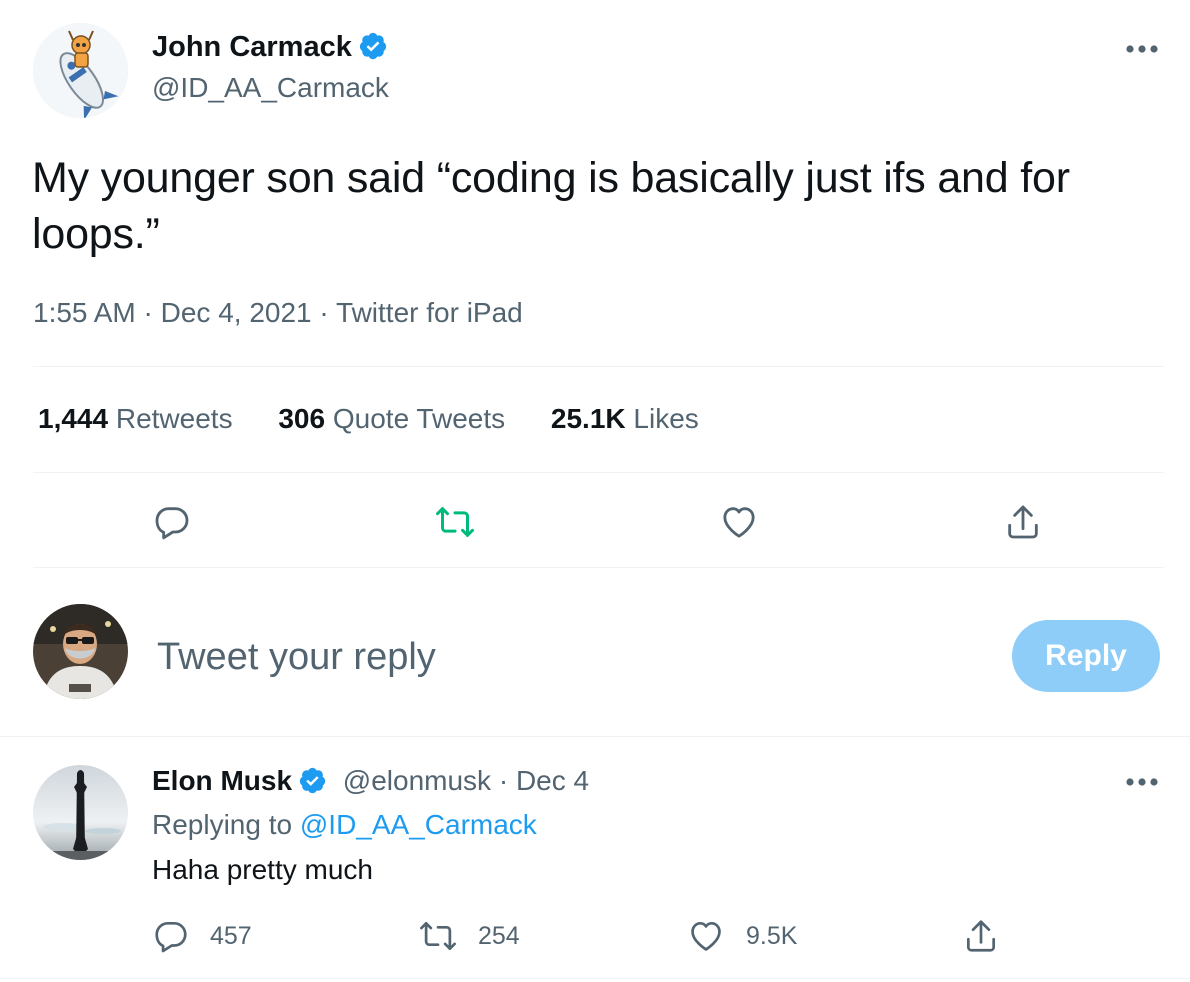  I want to click on tweet-source: Twitter for iPad, so click(429, 312).